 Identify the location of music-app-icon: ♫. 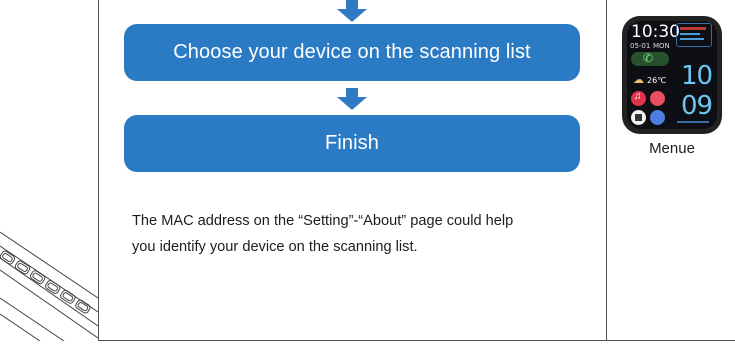
(638, 98).